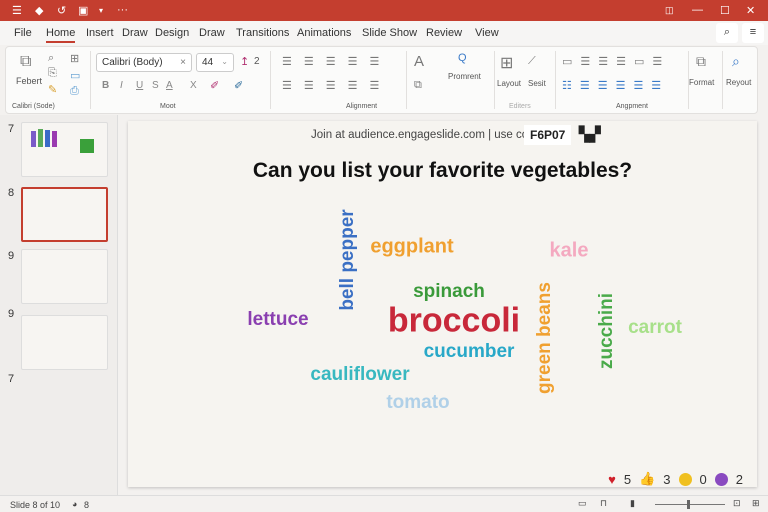 Image resolution: width=768 pixels, height=512 pixels. I want to click on laugh-count: 0, so click(703, 479).